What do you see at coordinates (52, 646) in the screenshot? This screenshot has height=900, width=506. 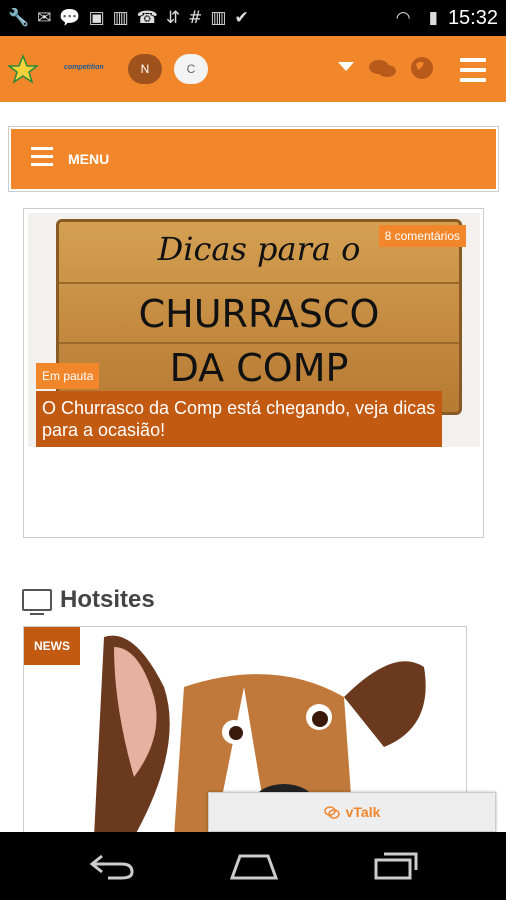 I see `news-badge: NEWS` at bounding box center [52, 646].